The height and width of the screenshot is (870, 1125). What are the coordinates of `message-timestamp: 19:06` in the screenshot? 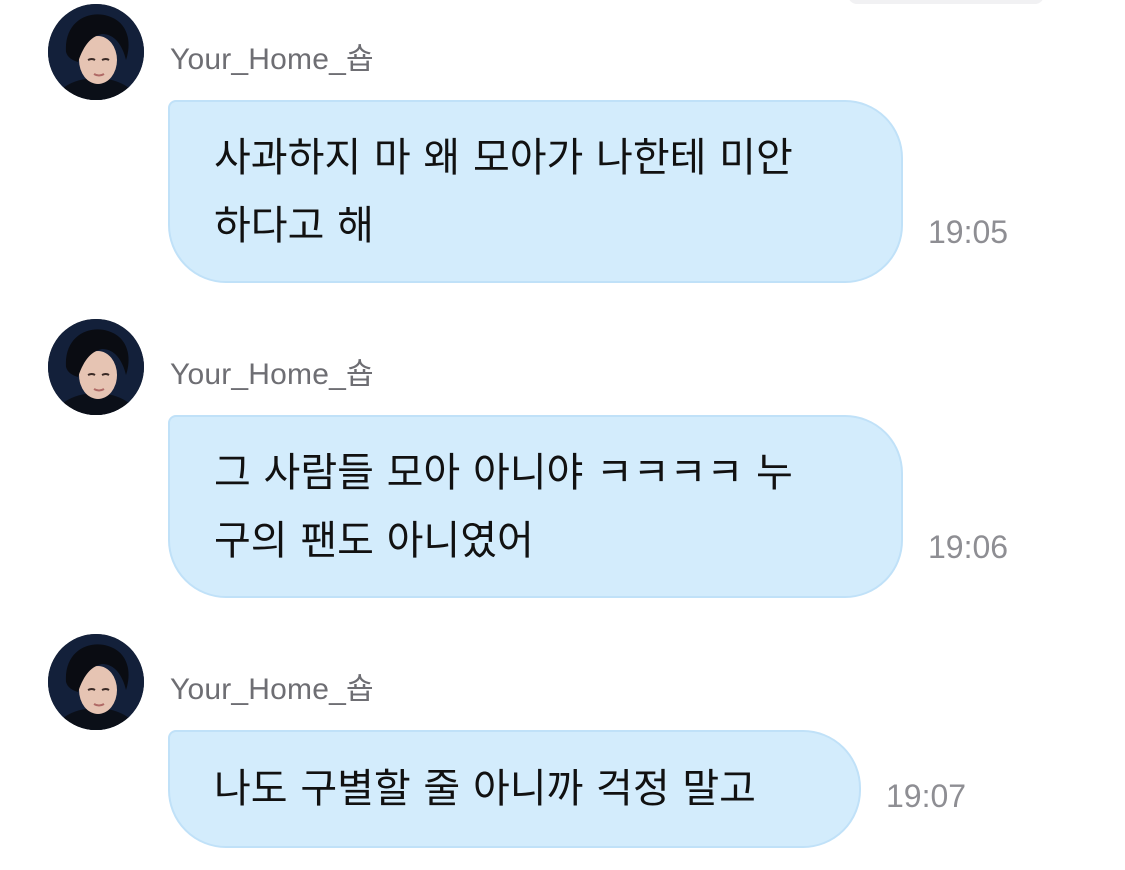 It's located at (968, 547).